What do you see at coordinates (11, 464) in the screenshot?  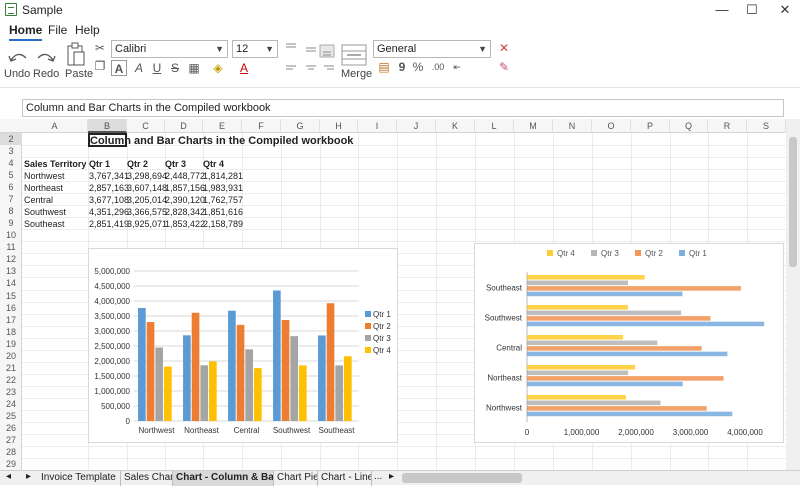 I see `row-header: 29` at bounding box center [11, 464].